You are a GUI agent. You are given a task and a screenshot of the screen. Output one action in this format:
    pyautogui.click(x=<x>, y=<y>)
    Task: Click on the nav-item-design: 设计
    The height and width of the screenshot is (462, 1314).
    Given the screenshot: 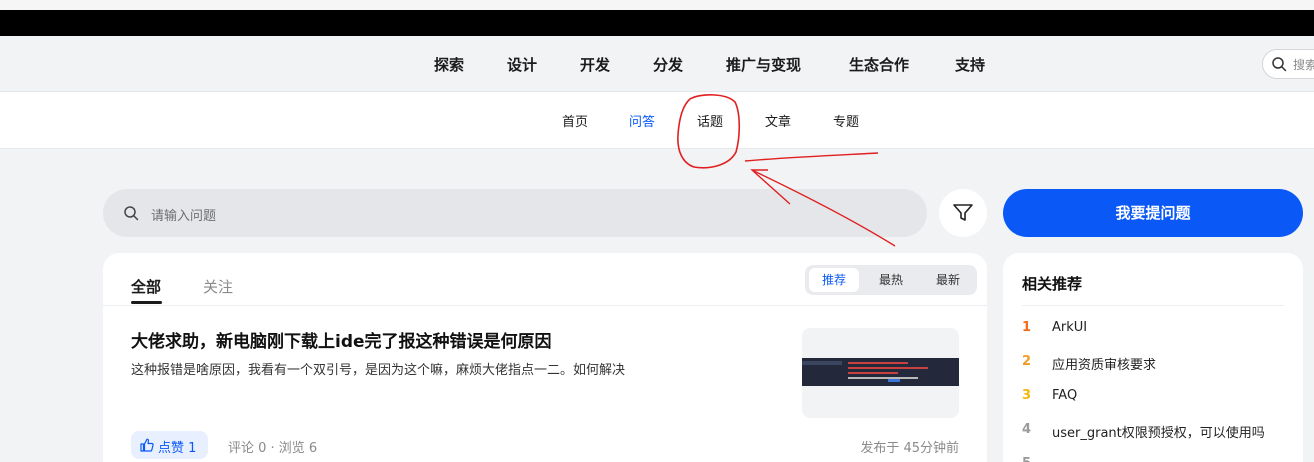 What is the action you would take?
    pyautogui.click(x=522, y=64)
    